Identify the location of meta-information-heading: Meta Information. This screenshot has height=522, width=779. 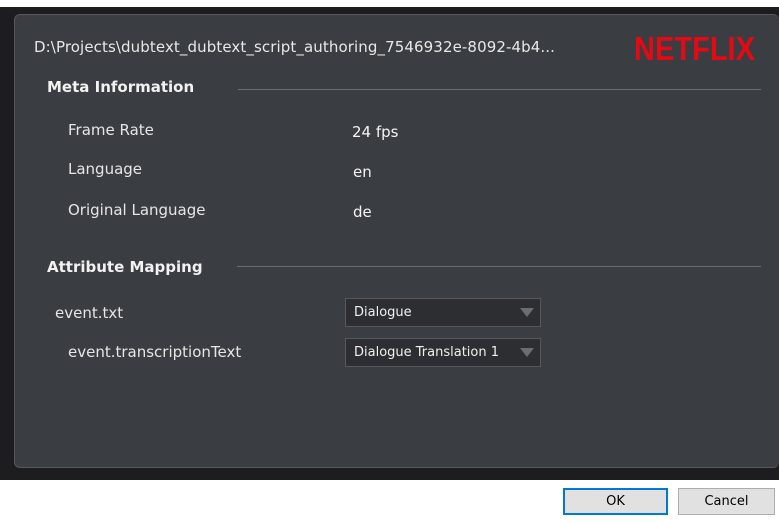
(121, 87).